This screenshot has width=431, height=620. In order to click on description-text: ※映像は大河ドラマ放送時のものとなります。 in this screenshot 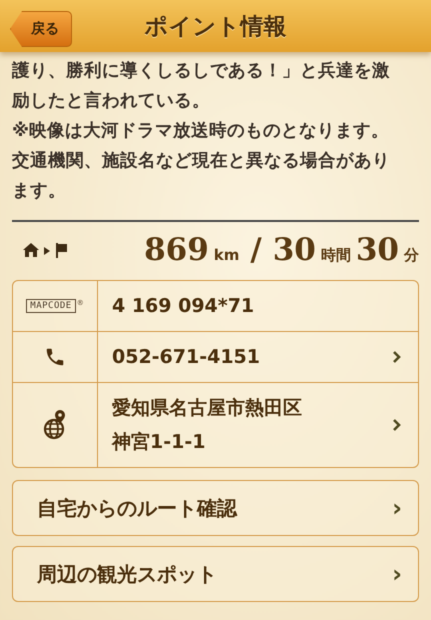, I will do `click(201, 131)`.